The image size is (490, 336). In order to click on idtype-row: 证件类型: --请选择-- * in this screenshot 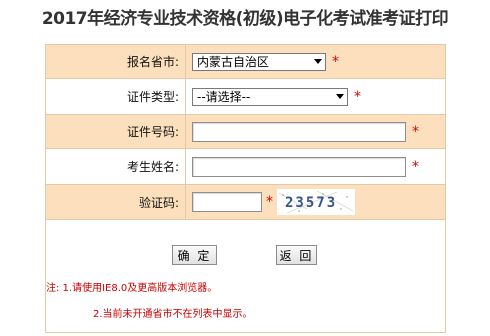, I will do `click(245, 96)`.